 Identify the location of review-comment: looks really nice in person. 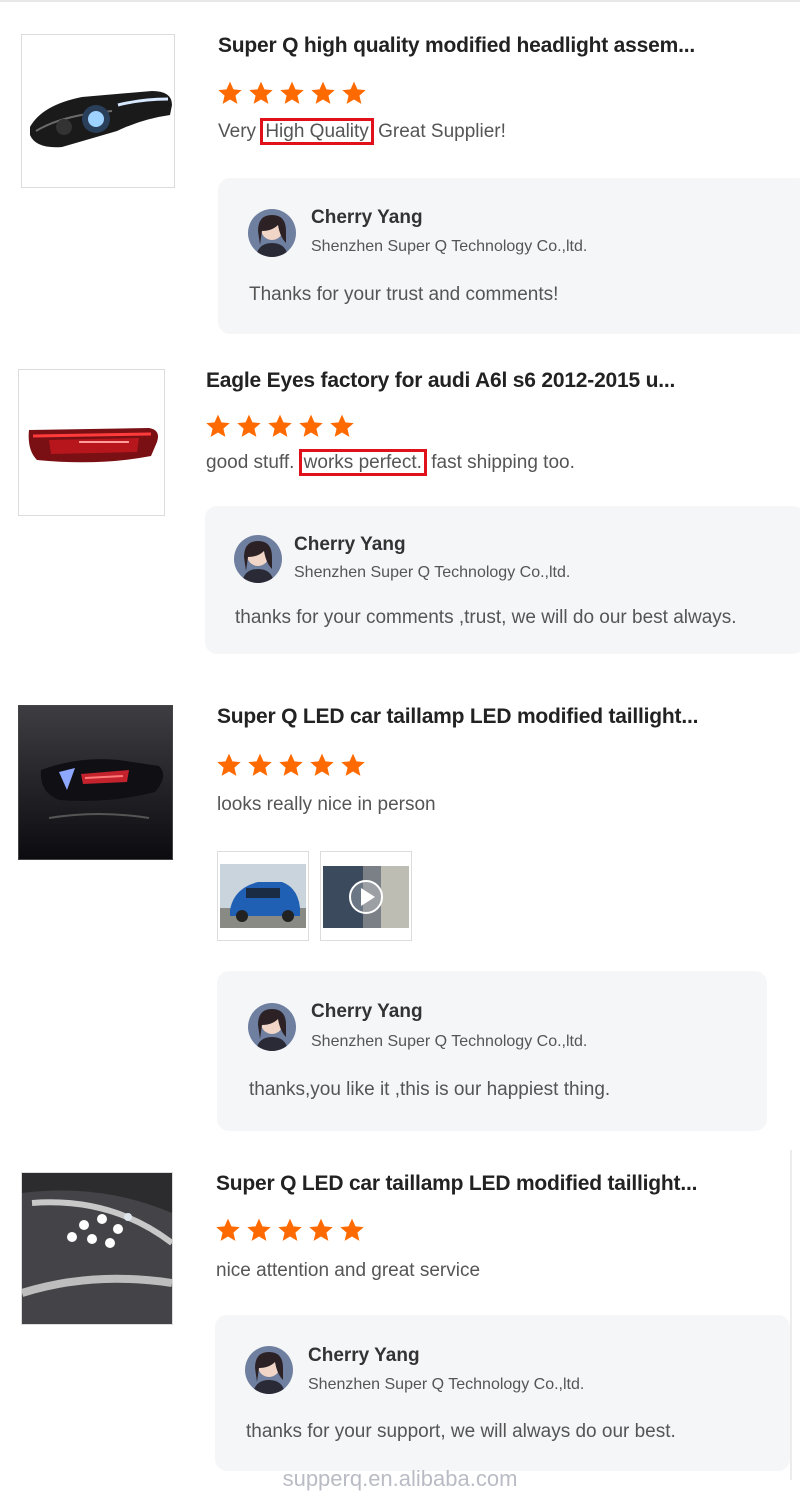
(326, 805).